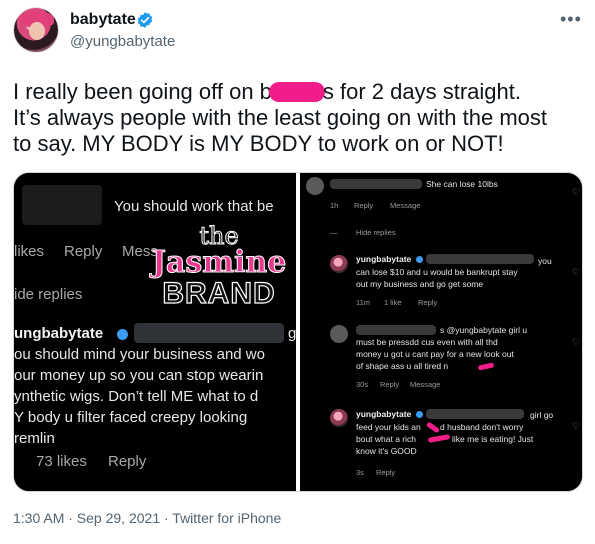 Image resolution: width=595 pixels, height=544 pixels. I want to click on watermark-jasmine: Jasmine, so click(219, 262).